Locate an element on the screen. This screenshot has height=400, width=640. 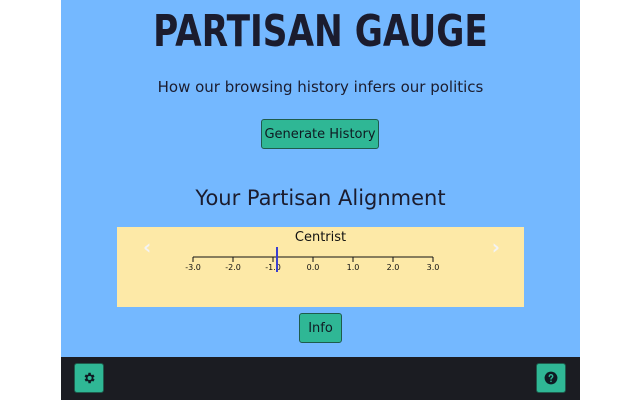
scale-tick-label: 0.0 is located at coordinates (313, 267).